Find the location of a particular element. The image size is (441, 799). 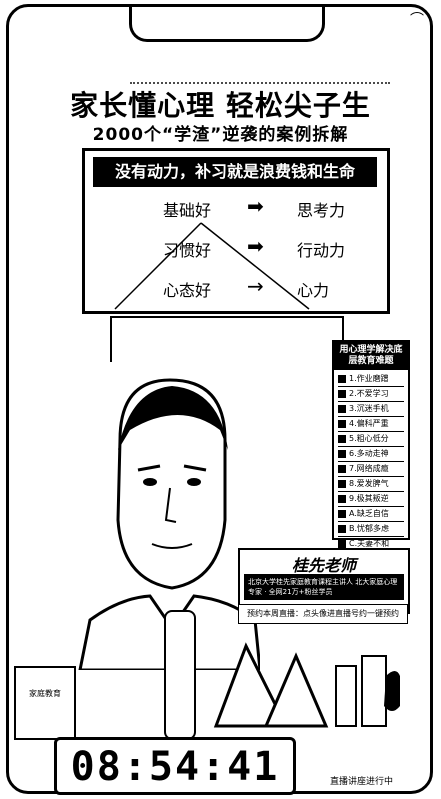

page-subtitle: 2000个“学渣”逆袭的案例拆解 is located at coordinates (220, 135).